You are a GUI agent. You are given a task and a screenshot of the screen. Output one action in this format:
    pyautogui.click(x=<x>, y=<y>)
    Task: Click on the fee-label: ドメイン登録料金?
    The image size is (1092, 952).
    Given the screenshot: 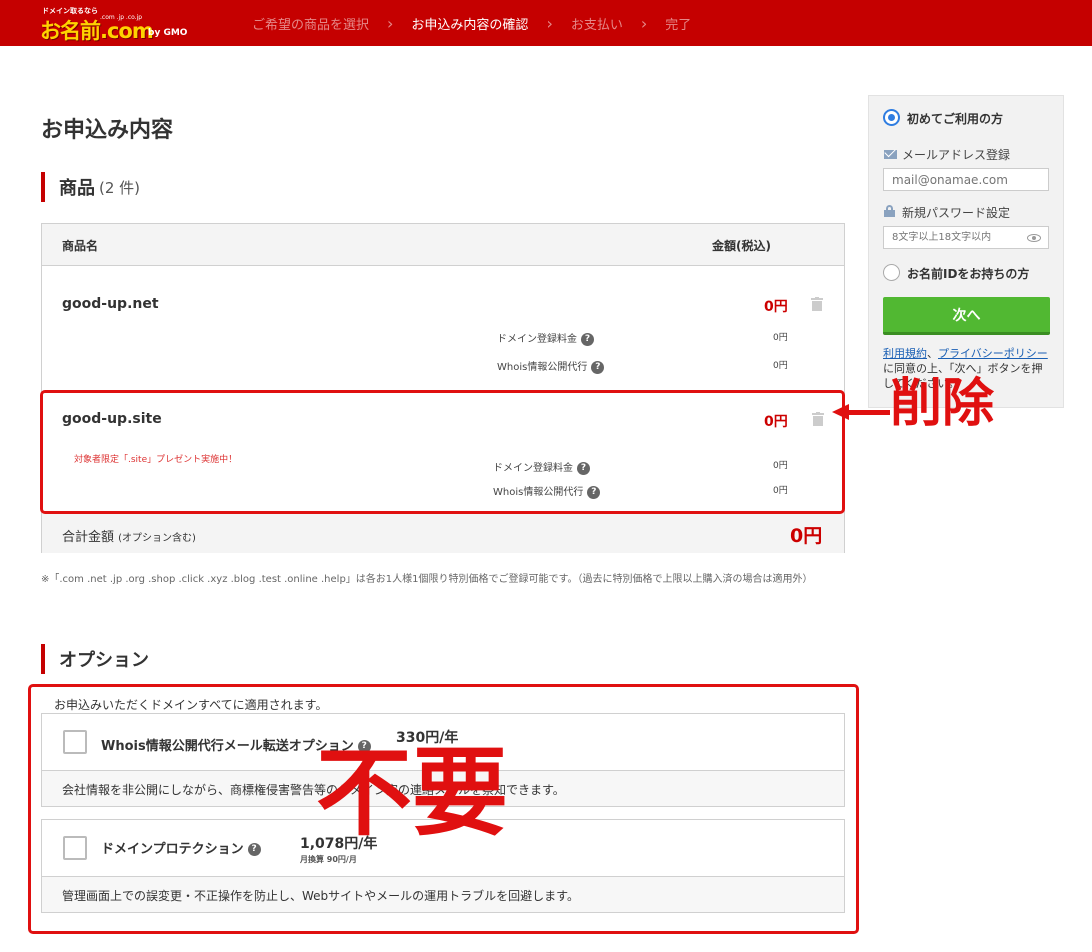 What is the action you would take?
    pyautogui.click(x=545, y=338)
    